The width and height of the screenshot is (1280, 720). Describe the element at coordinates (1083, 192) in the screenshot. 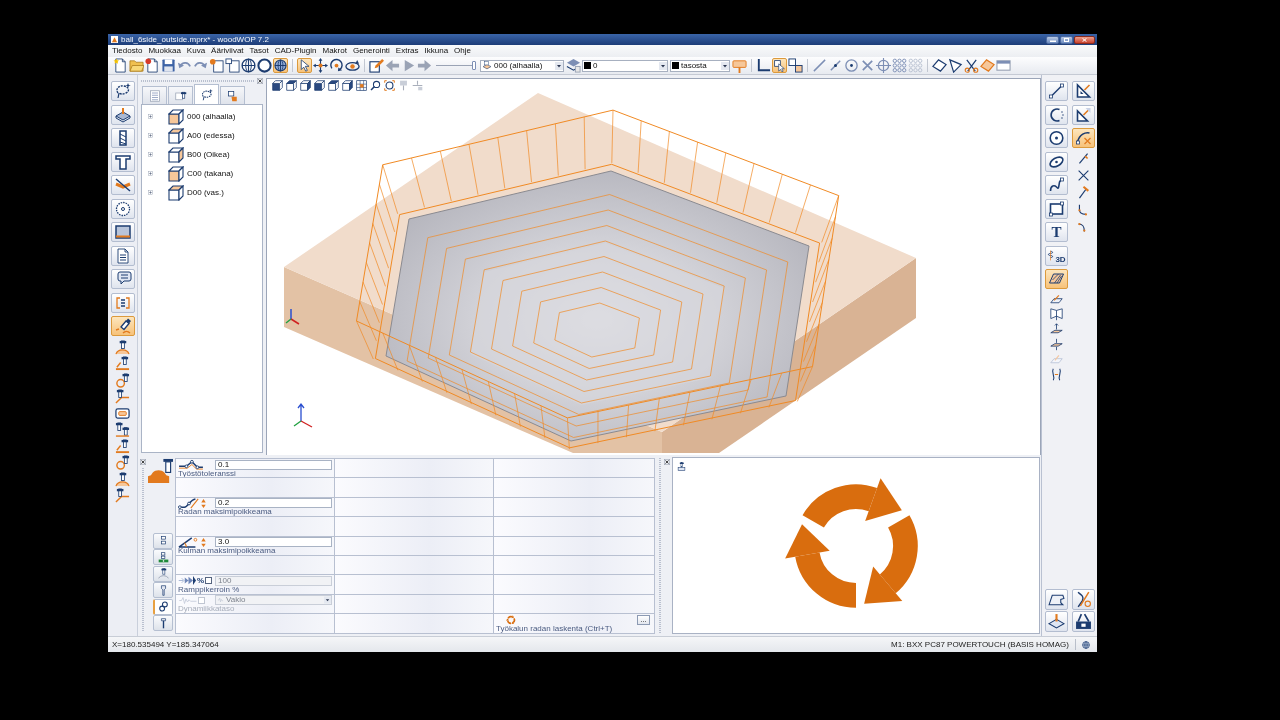

I see `hammer-icon` at that location.